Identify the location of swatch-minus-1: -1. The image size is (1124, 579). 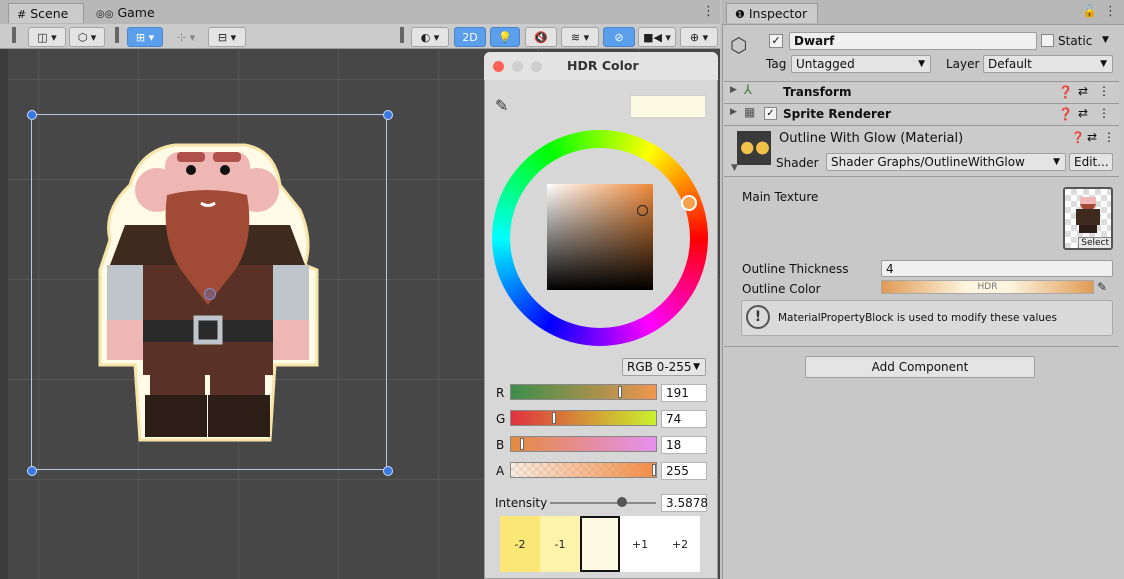
(560, 544).